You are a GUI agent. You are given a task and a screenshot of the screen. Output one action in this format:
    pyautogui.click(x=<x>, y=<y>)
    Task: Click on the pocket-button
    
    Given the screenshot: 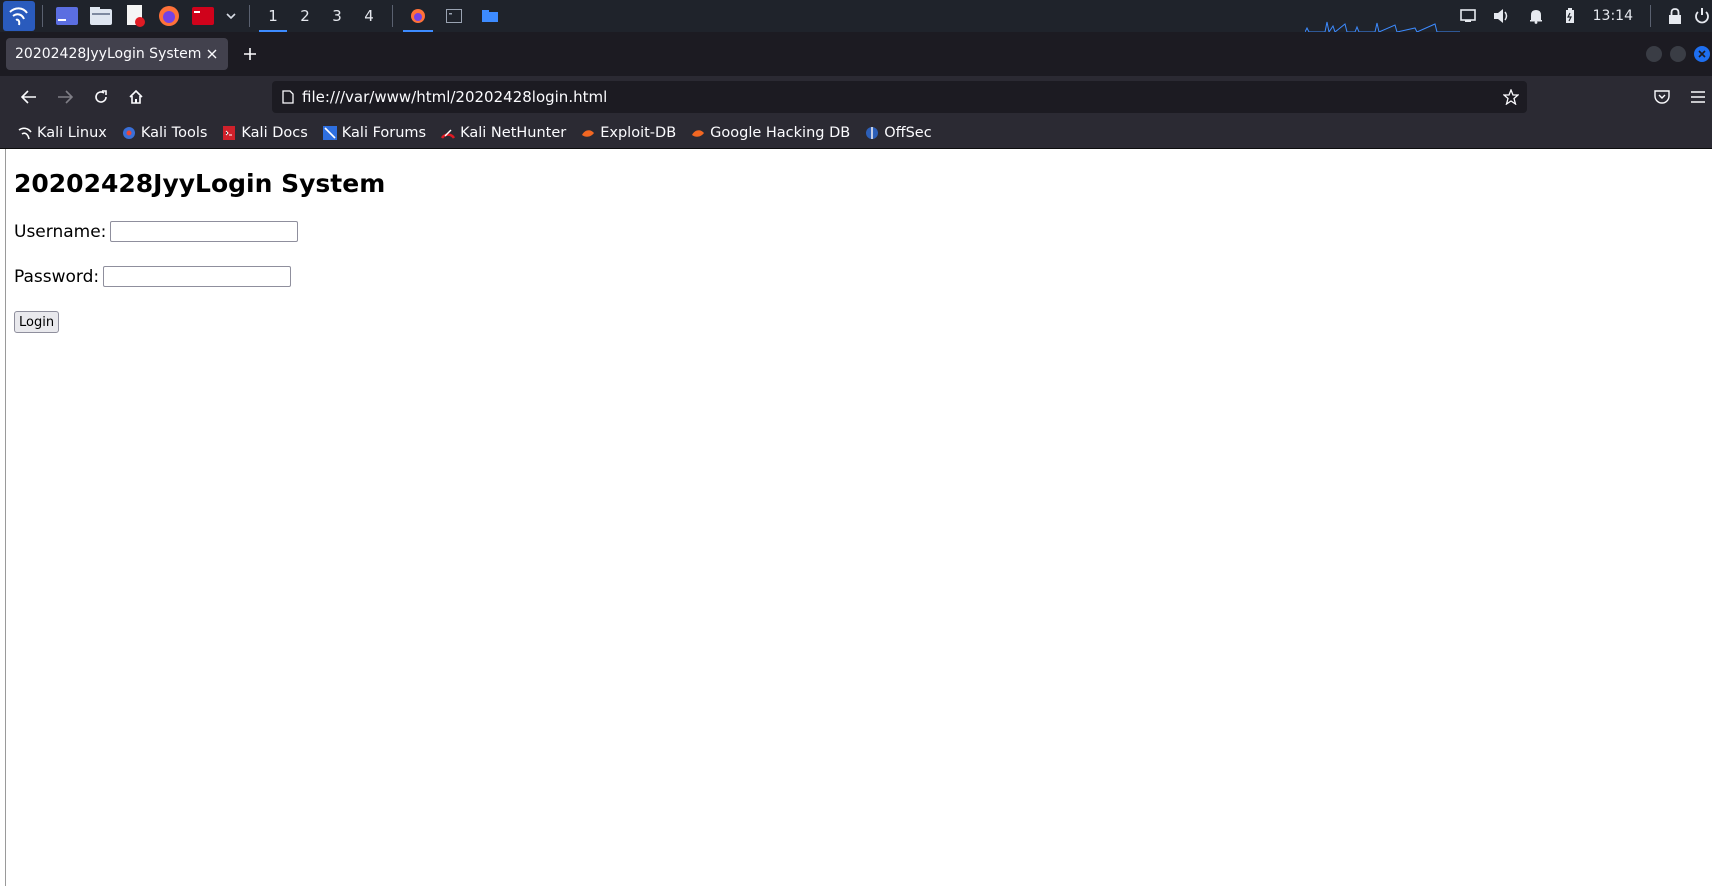 What is the action you would take?
    pyautogui.click(x=1662, y=97)
    